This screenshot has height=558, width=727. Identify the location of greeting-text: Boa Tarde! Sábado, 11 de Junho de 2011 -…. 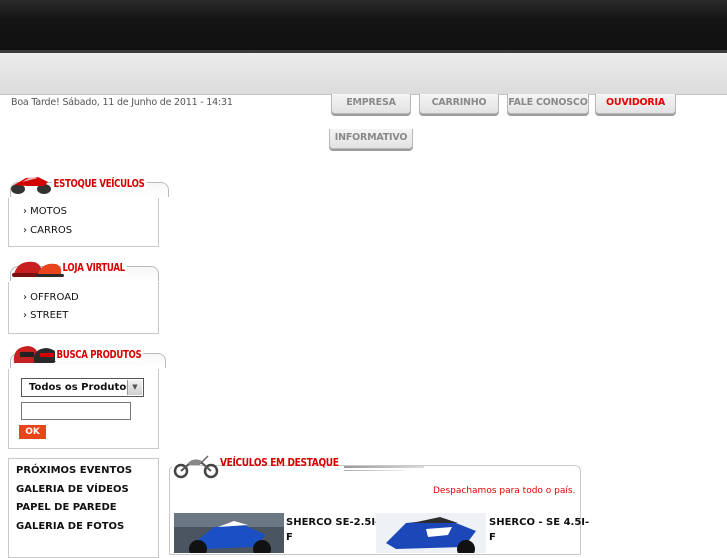
(122, 102).